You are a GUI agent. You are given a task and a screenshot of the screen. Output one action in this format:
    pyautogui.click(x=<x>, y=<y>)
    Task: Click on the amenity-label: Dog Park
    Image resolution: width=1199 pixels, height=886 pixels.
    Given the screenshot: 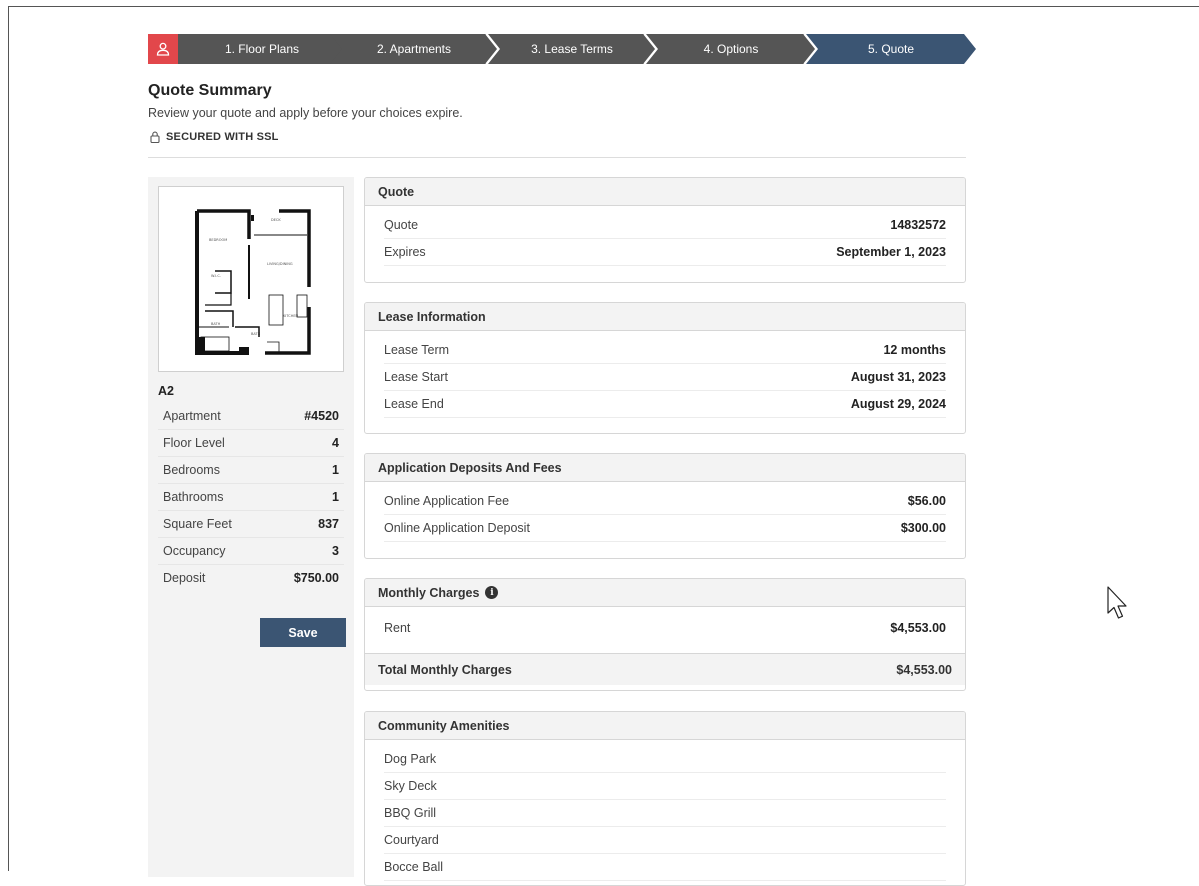 What is the action you would take?
    pyautogui.click(x=410, y=759)
    